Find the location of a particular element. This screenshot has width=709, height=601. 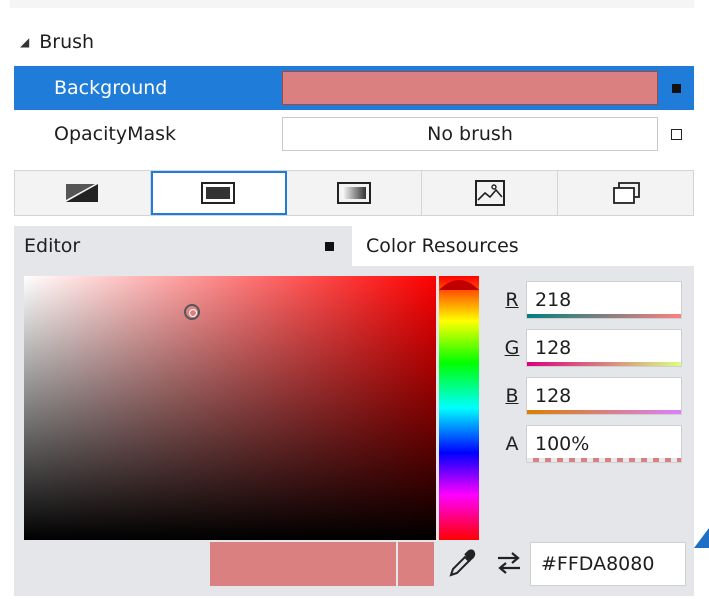

green-channel: G 128 is located at coordinates (592, 348).